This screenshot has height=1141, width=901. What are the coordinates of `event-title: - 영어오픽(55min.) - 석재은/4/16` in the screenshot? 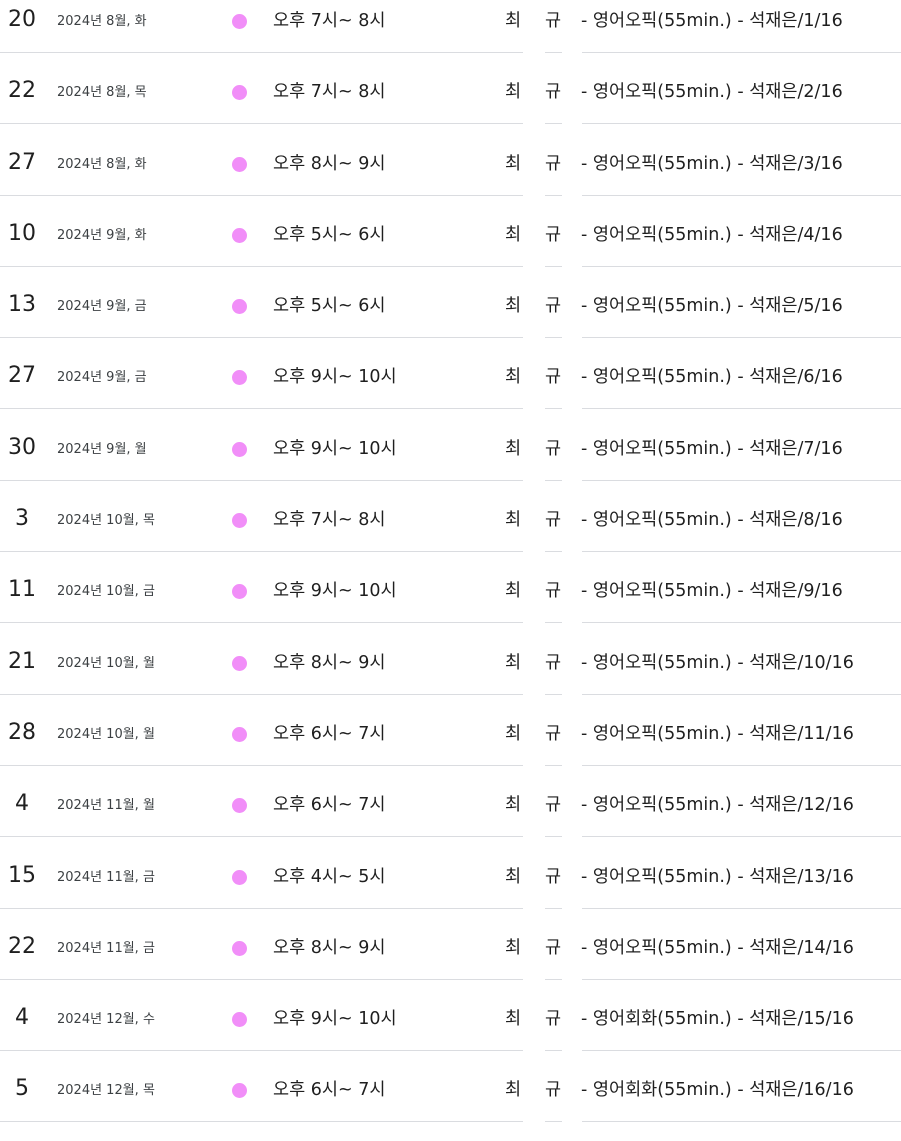 It's located at (712, 235).